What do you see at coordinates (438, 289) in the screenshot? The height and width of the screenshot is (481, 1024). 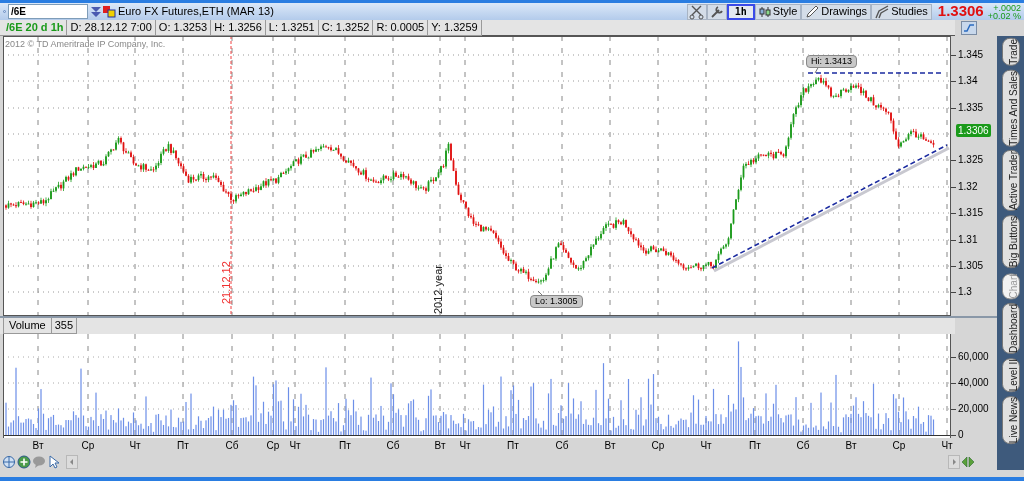 I see `vertical-date-label: 2012 year` at bounding box center [438, 289].